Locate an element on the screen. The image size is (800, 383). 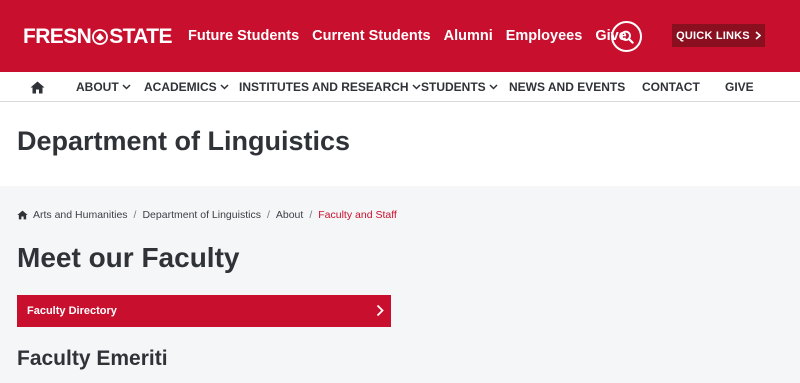
logo-text-right: STATE is located at coordinates (140, 36).